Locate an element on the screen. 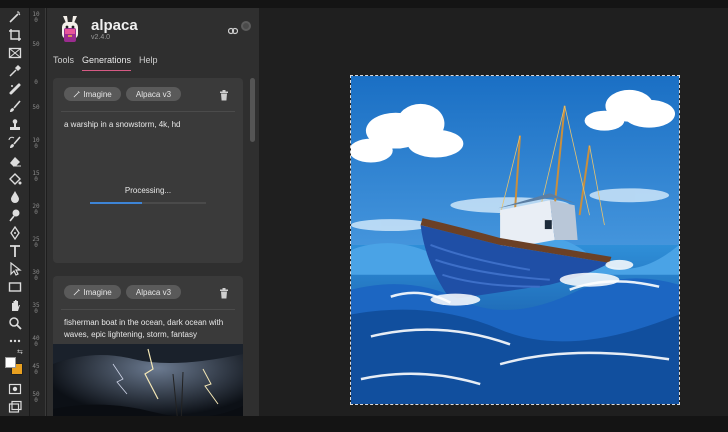  foreground-color-swatch is located at coordinates (10, 362).